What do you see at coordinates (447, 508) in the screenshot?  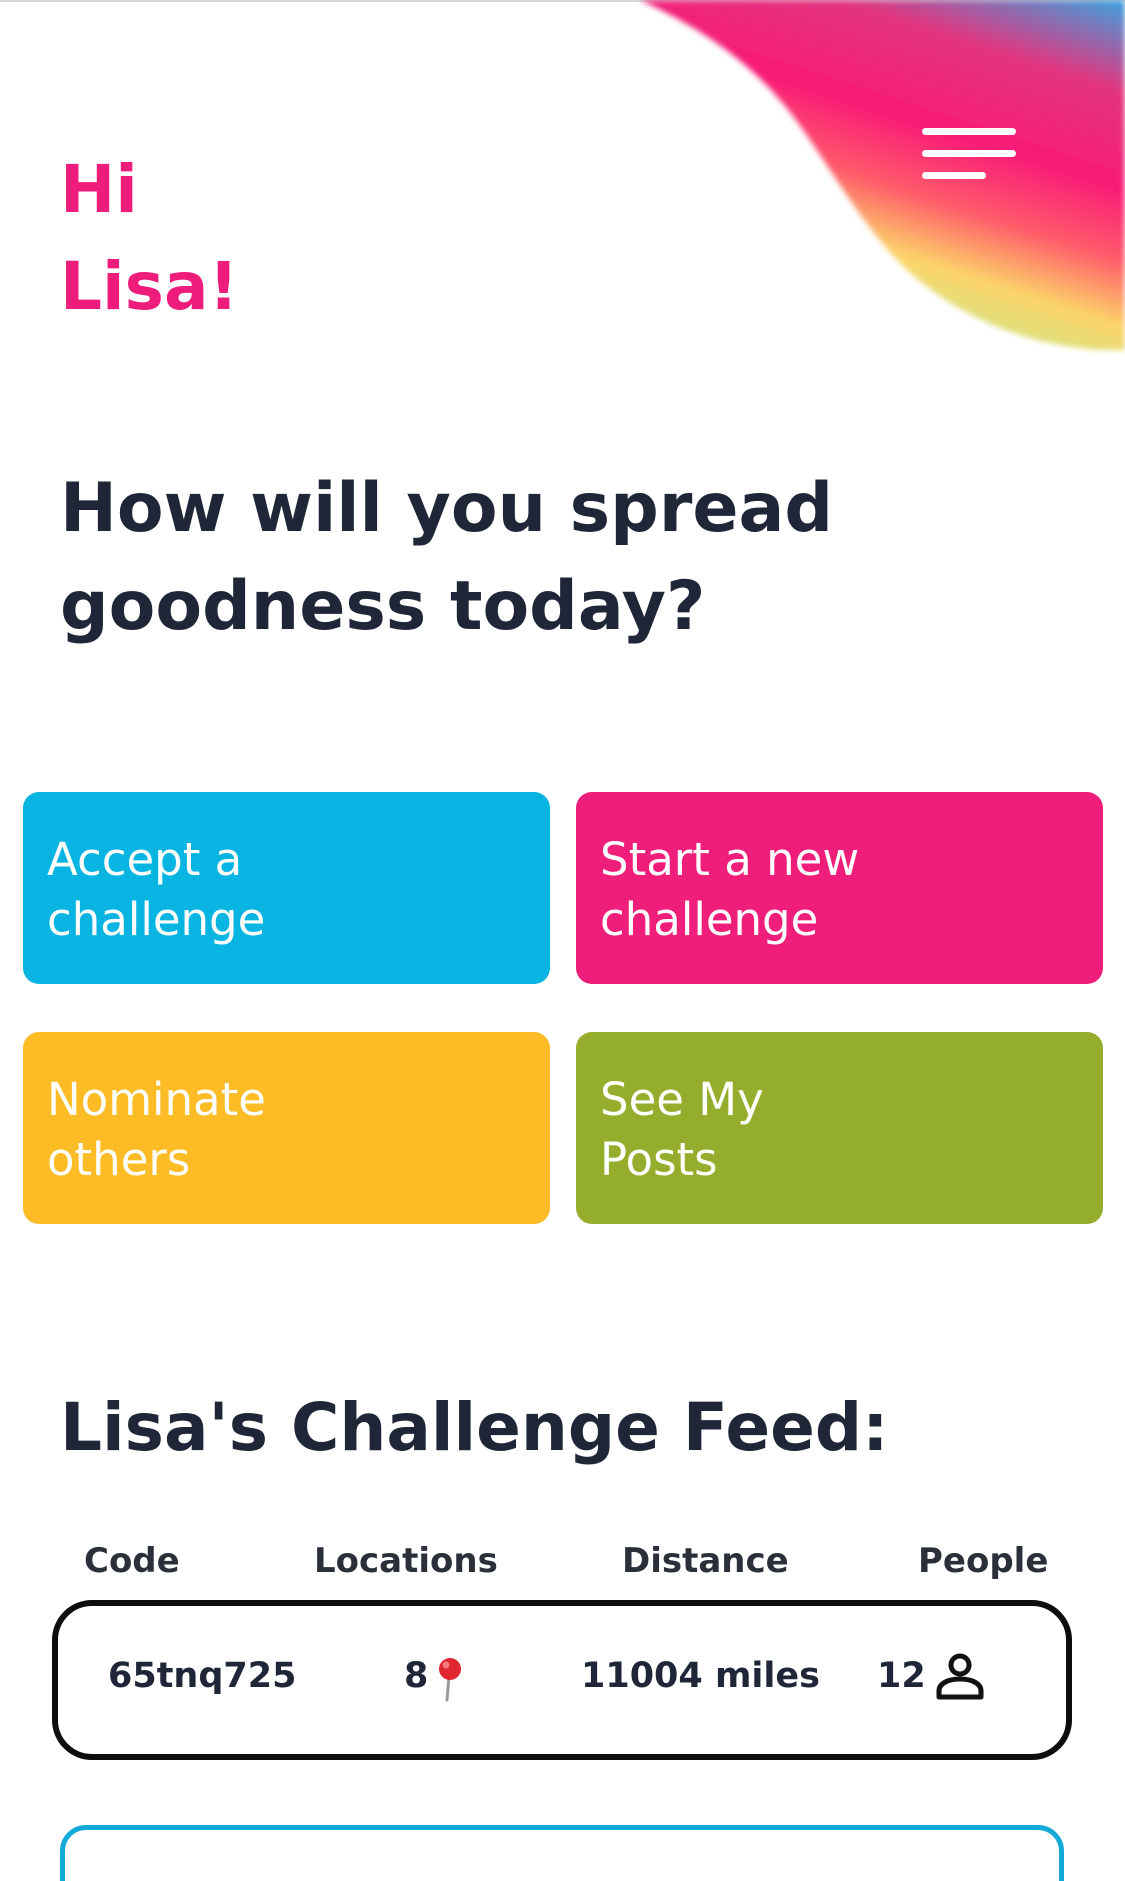 I see `prompt-line-1: How will you spread` at bounding box center [447, 508].